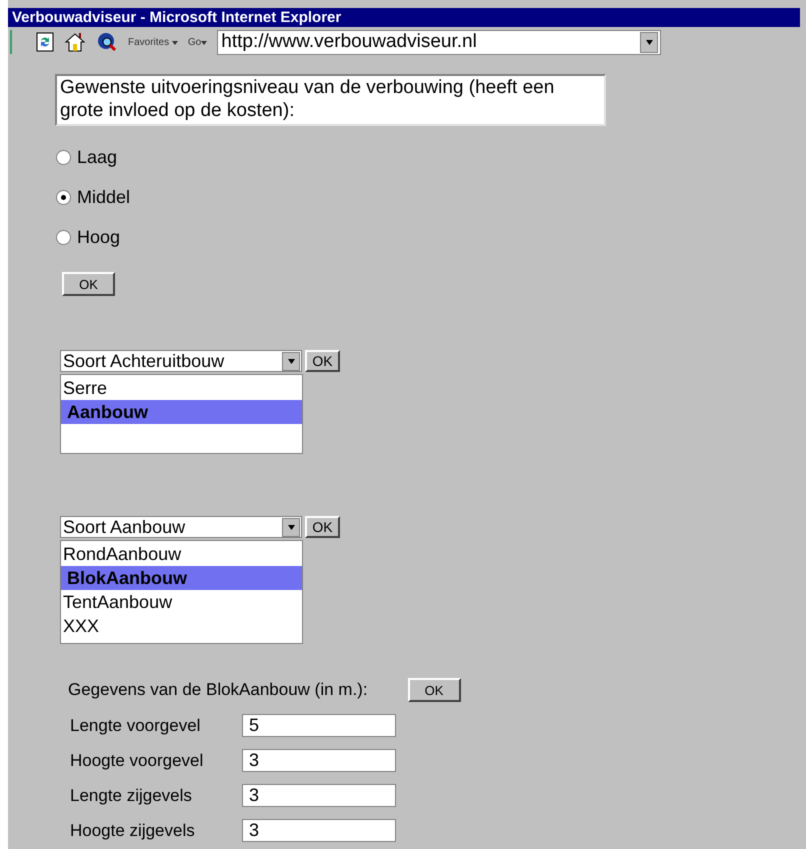  What do you see at coordinates (181, 527) in the screenshot?
I see `dropdown: Soort Aanbouw` at bounding box center [181, 527].